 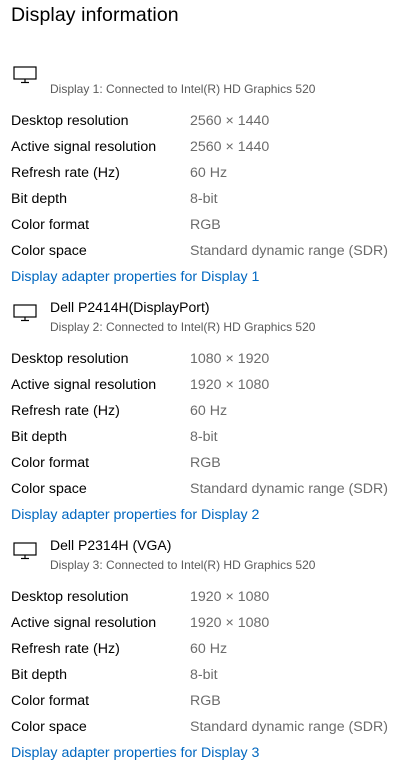 What do you see at coordinates (111, 545) in the screenshot?
I see `display-name: Dell P2314H (VGA)` at bounding box center [111, 545].